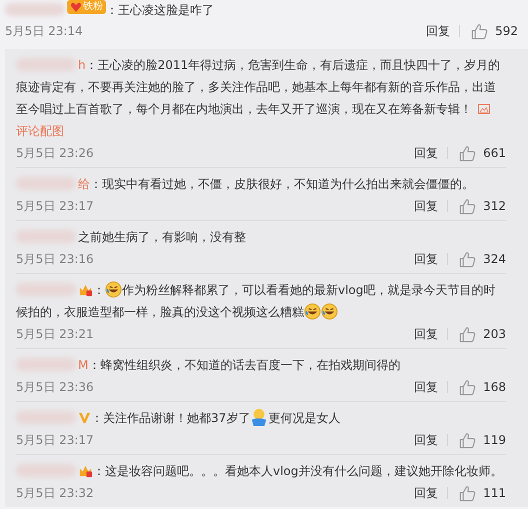  Describe the element at coordinates (86, 7) in the screenshot. I see `fan-badge: 铁粉` at that location.